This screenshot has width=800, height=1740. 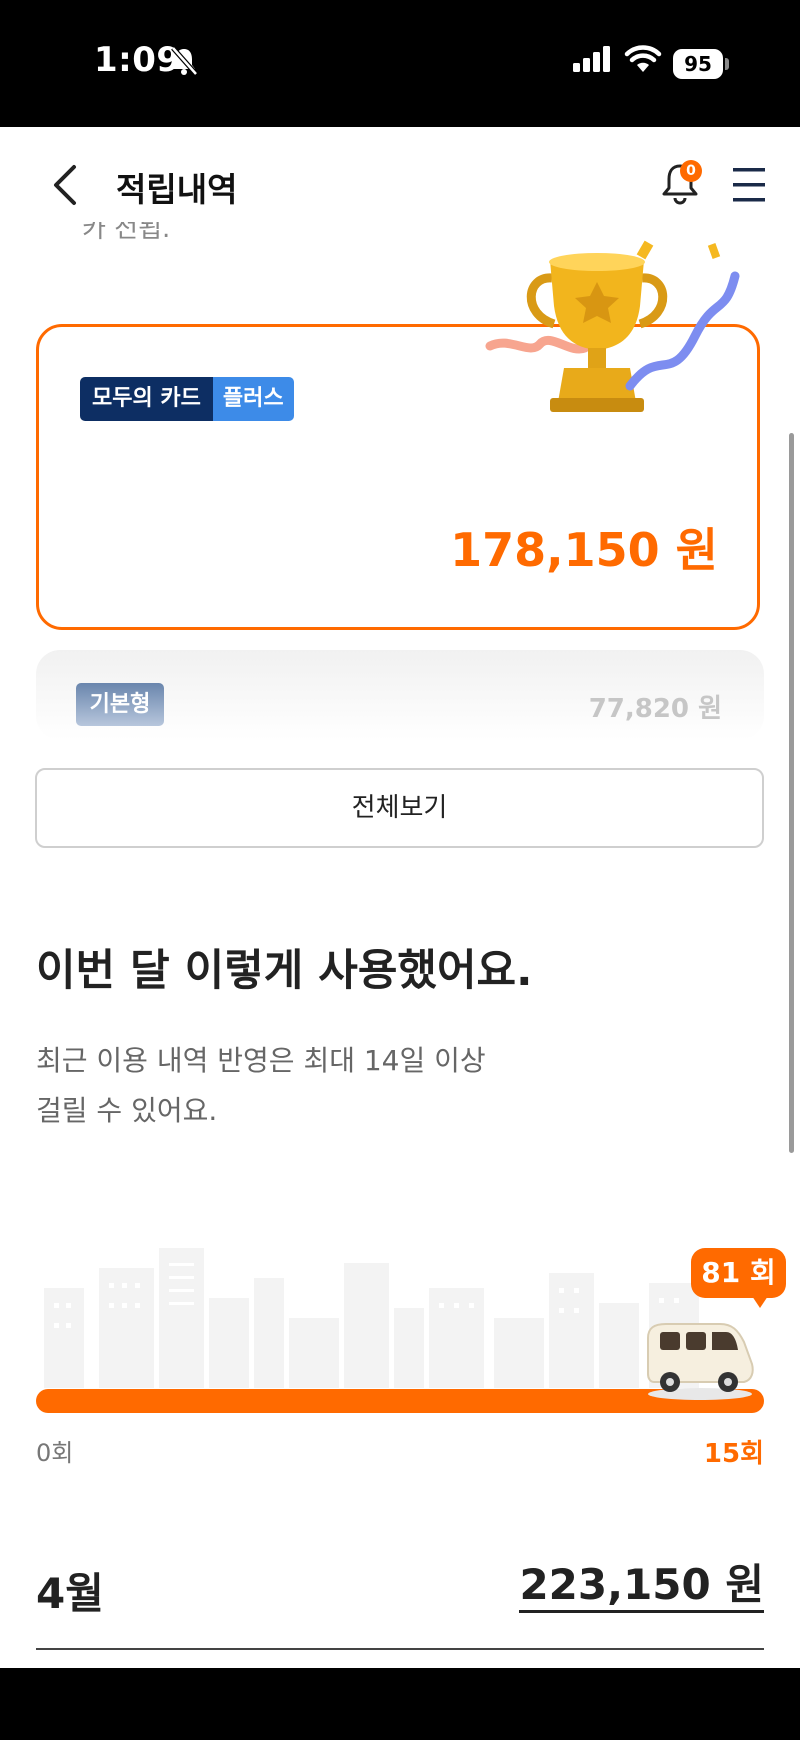 What do you see at coordinates (591, 59) in the screenshot?
I see `cellular-signal-icon` at bounding box center [591, 59].